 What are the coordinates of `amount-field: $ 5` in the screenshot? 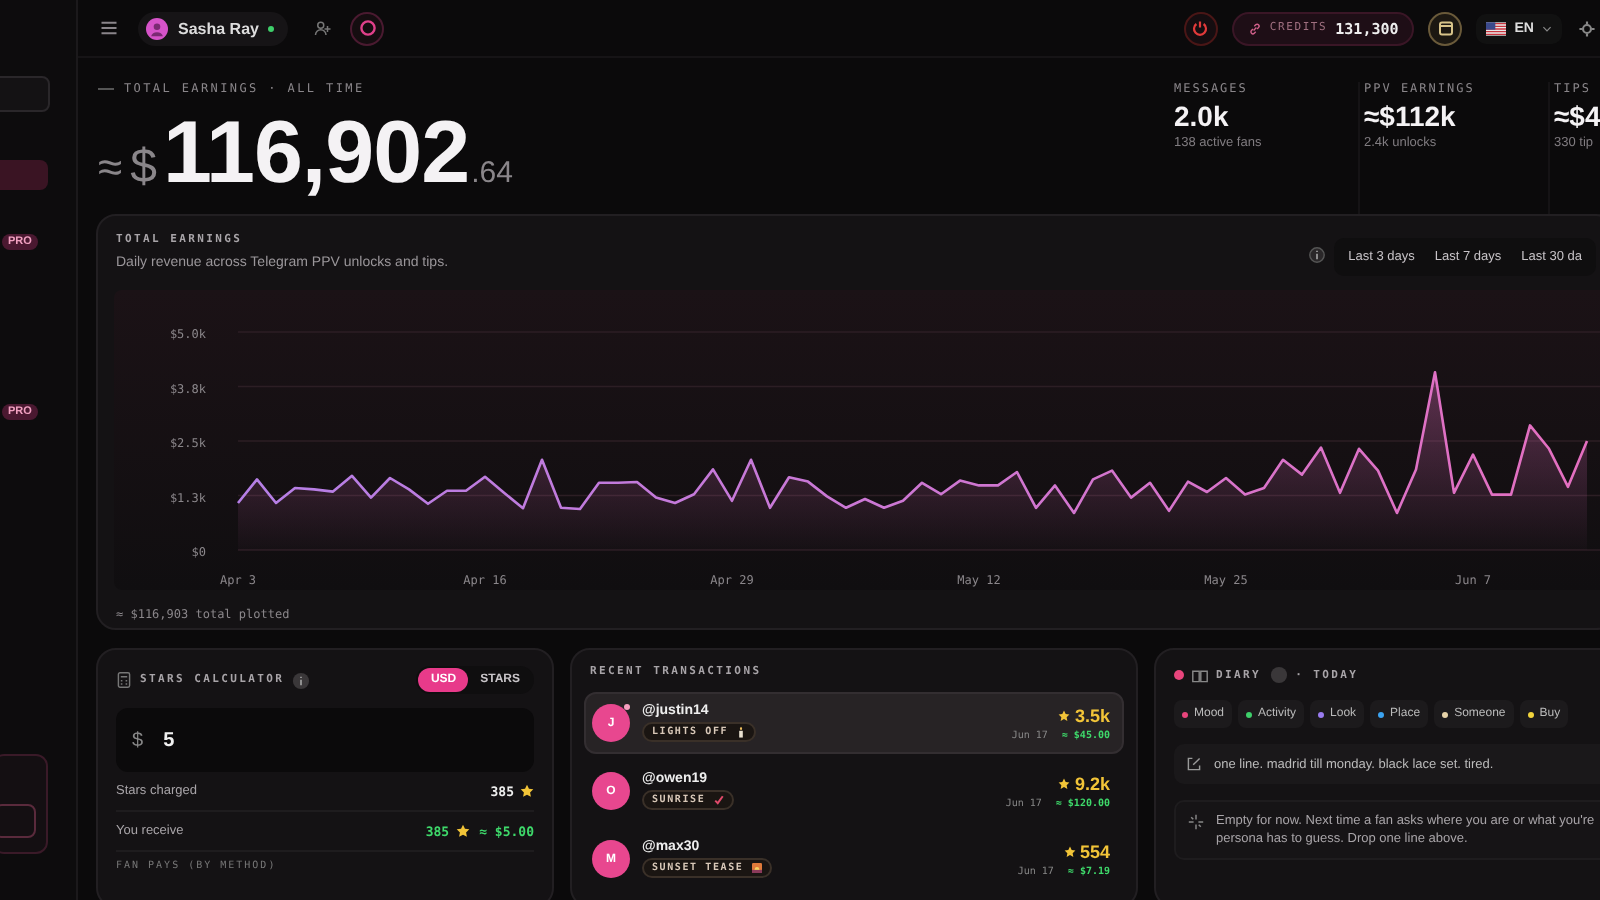 It's located at (325, 740).